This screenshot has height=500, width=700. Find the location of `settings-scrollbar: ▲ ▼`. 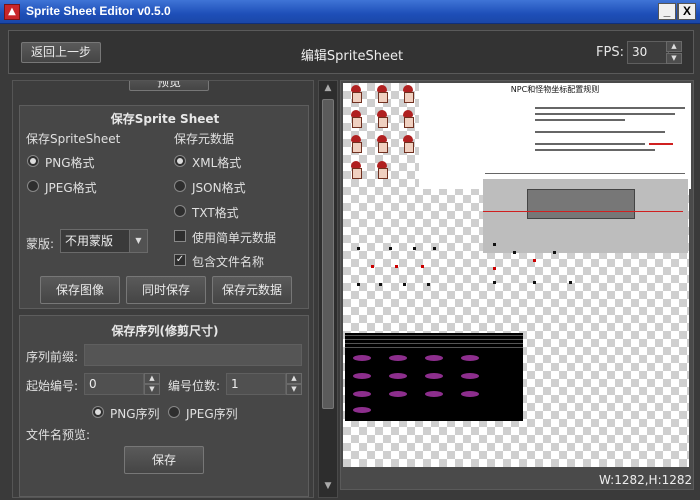

settings-scrollbar: ▲ ▼ is located at coordinates (328, 289).